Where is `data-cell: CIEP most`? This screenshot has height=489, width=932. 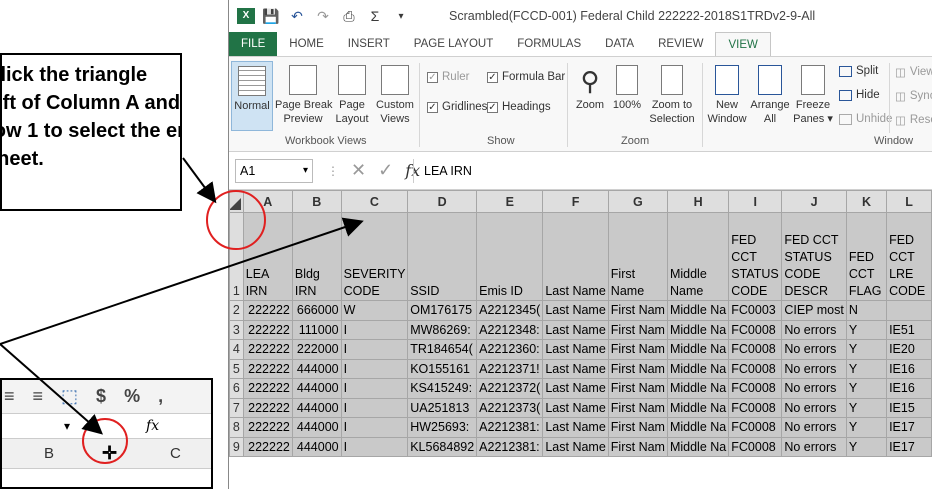 data-cell: CIEP most is located at coordinates (814, 310).